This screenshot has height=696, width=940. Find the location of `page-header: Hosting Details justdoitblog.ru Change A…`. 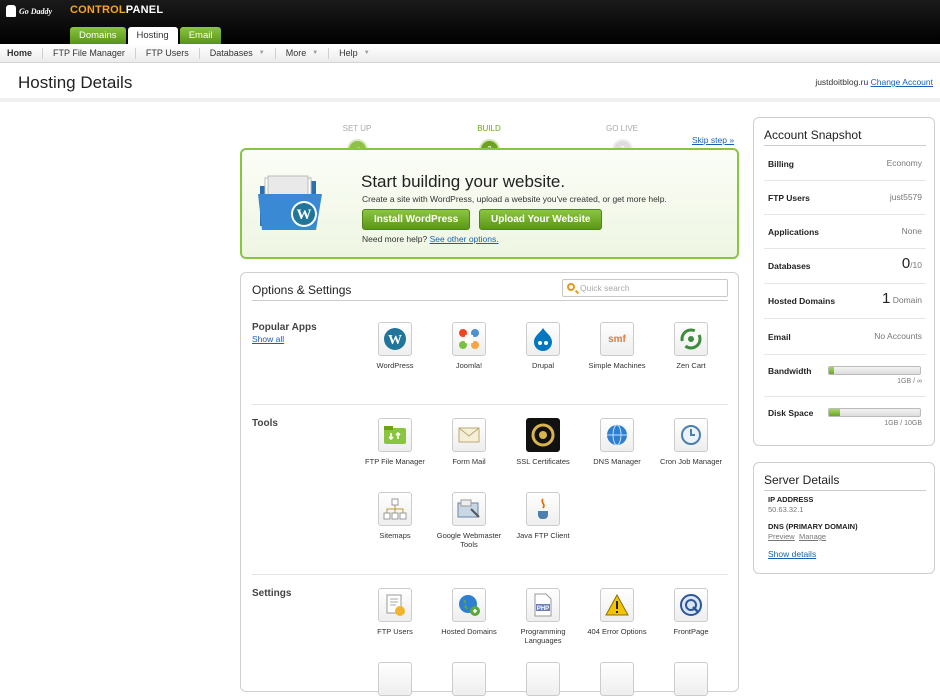

page-header: Hosting Details justdoitblog.ru Change A… is located at coordinates (470, 83).